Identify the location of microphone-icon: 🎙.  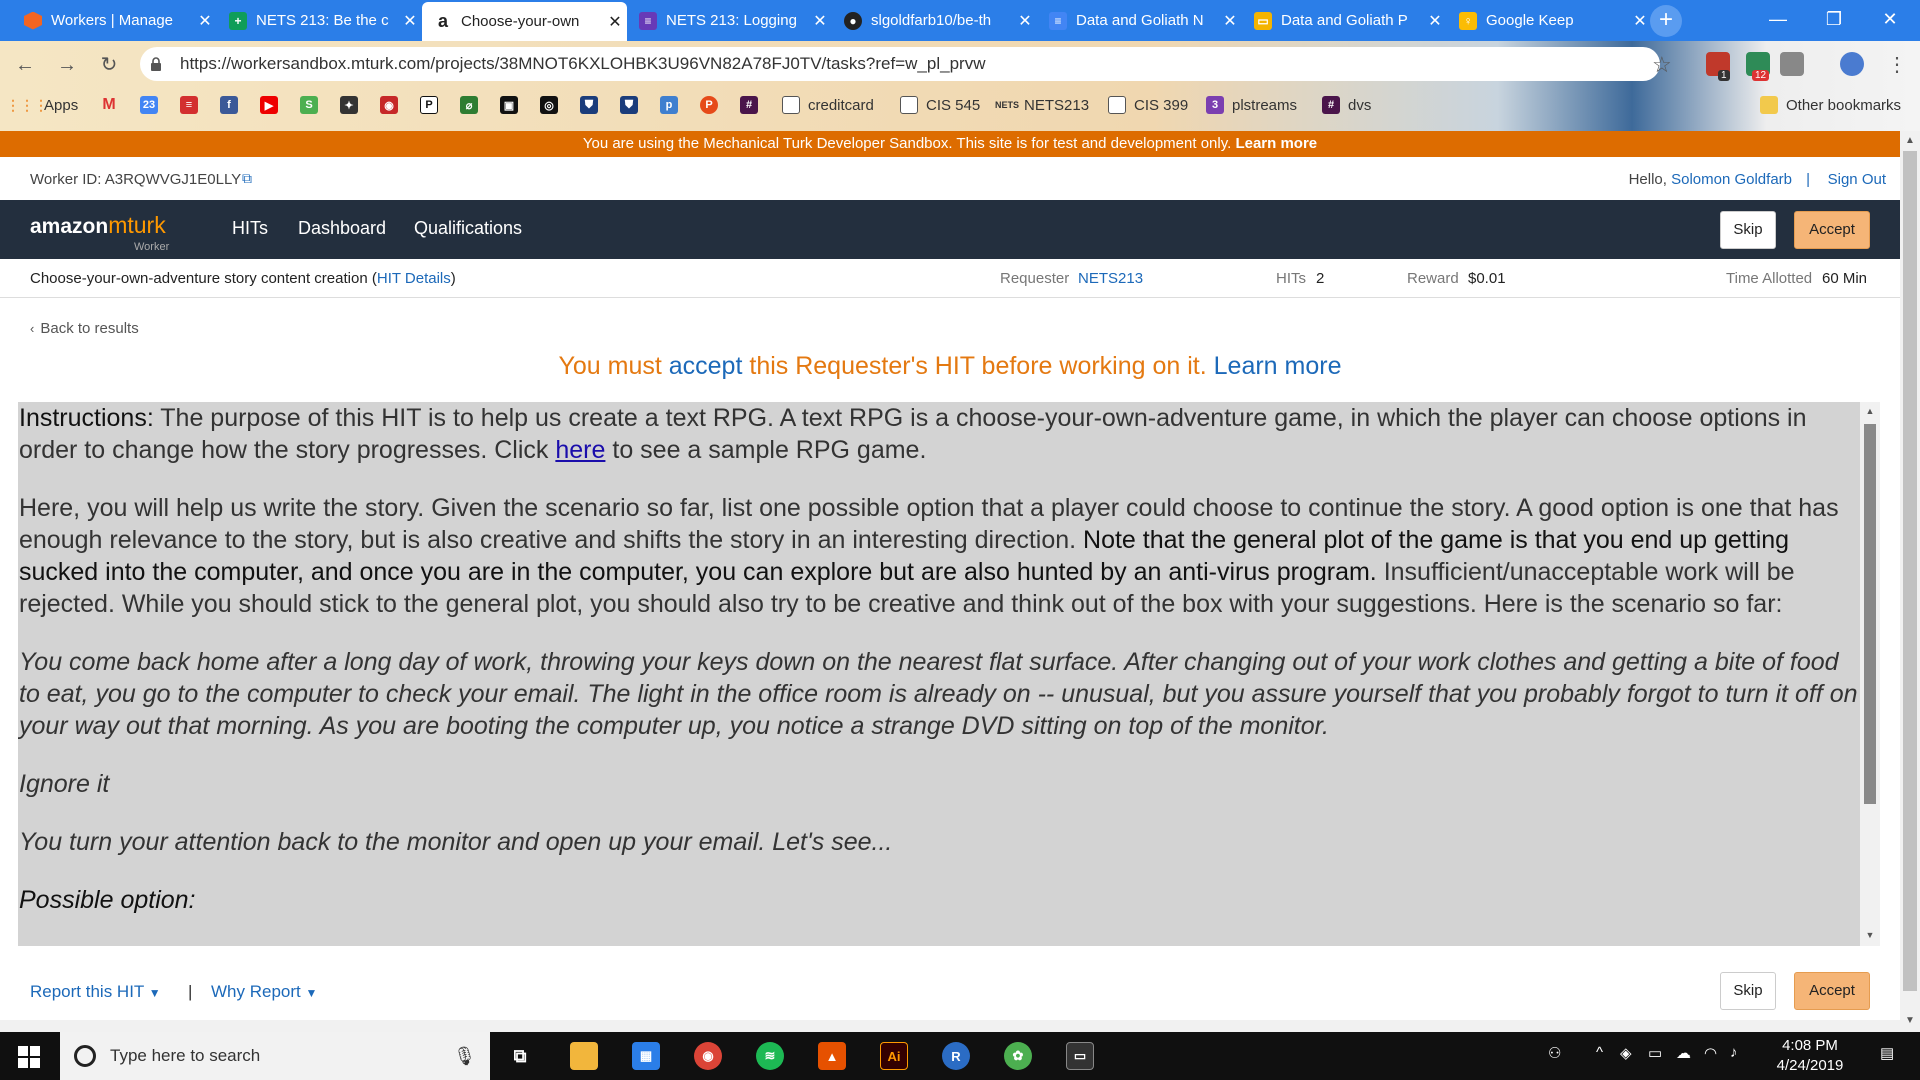
(464, 1056).